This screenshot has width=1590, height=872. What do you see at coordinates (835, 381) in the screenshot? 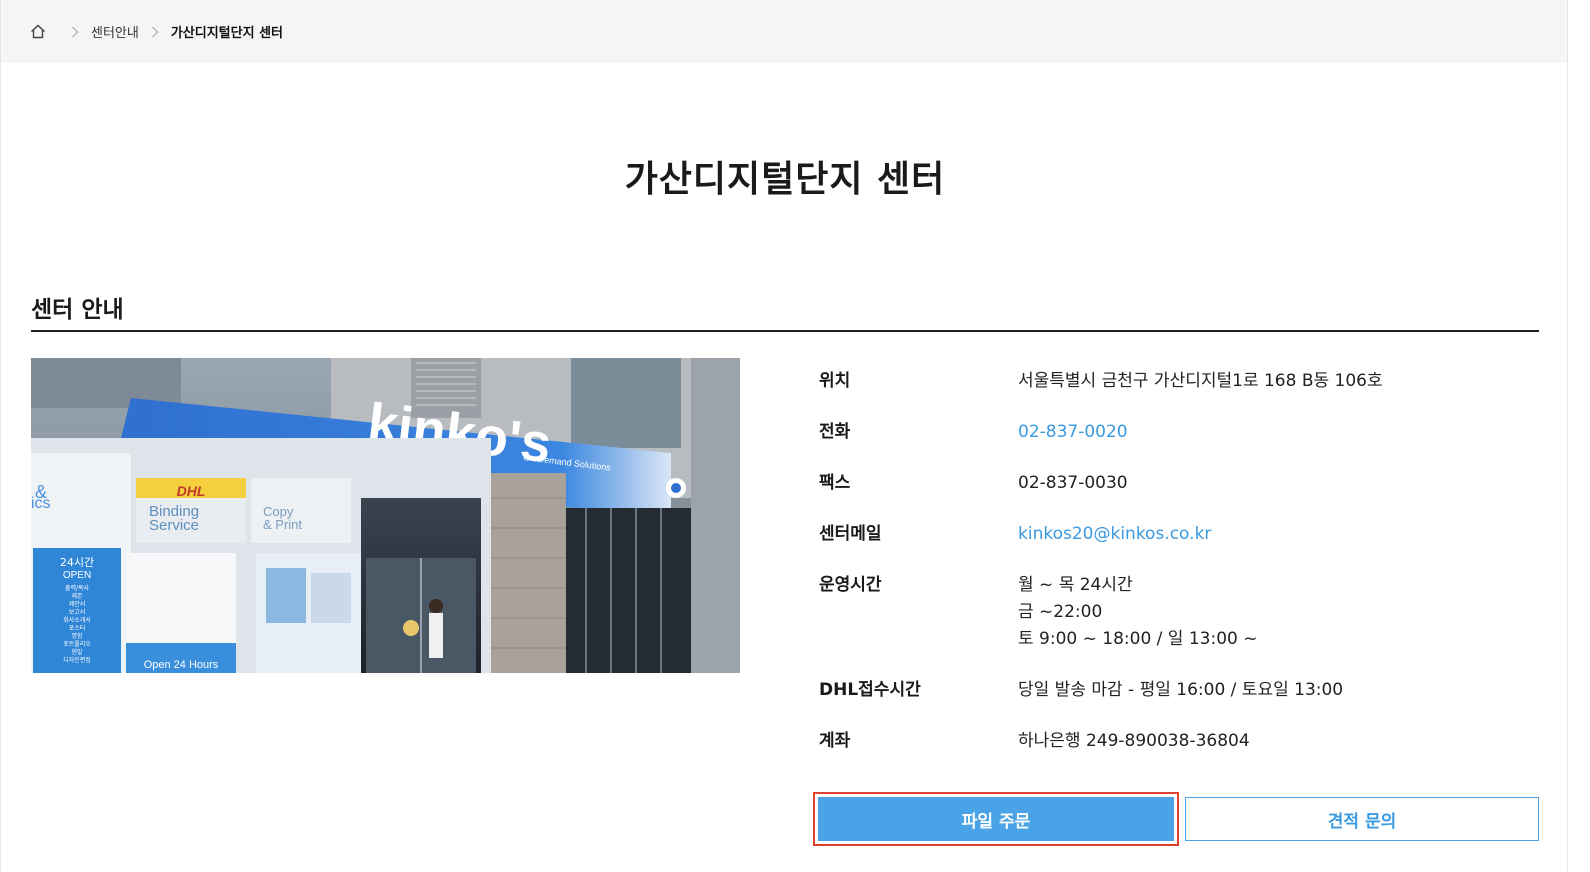
I see `info-label-location: 위치` at bounding box center [835, 381].